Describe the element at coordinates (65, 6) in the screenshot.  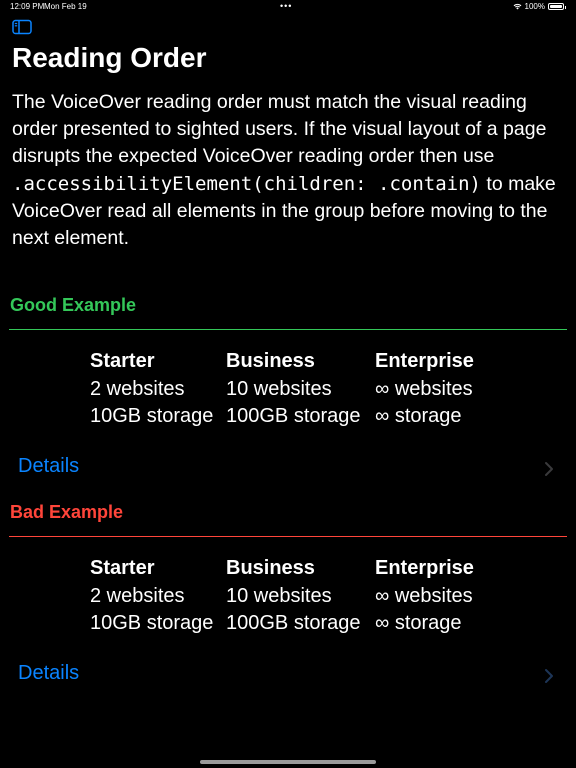
I see `status-date: Mon Feb 19` at that location.